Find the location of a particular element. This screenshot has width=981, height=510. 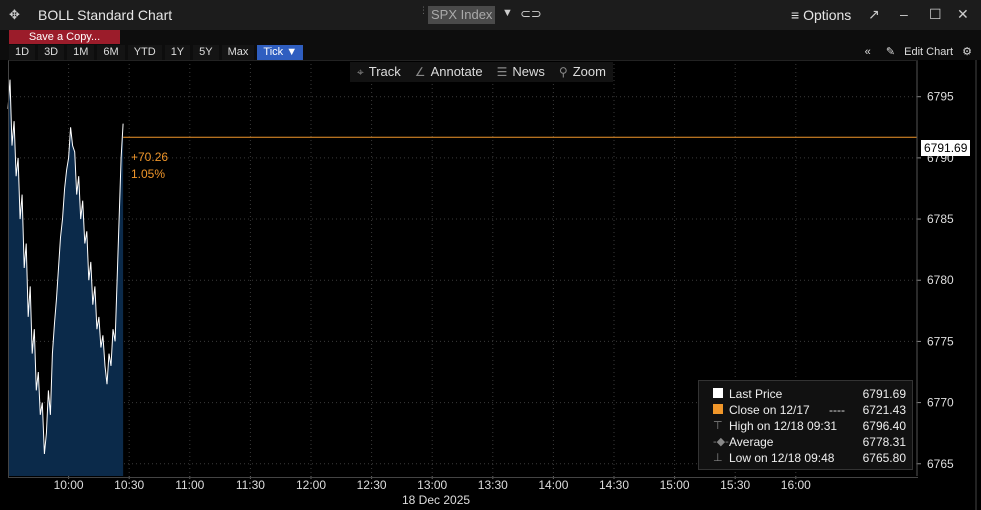

y-tick-label: 6785 is located at coordinates (940, 219).